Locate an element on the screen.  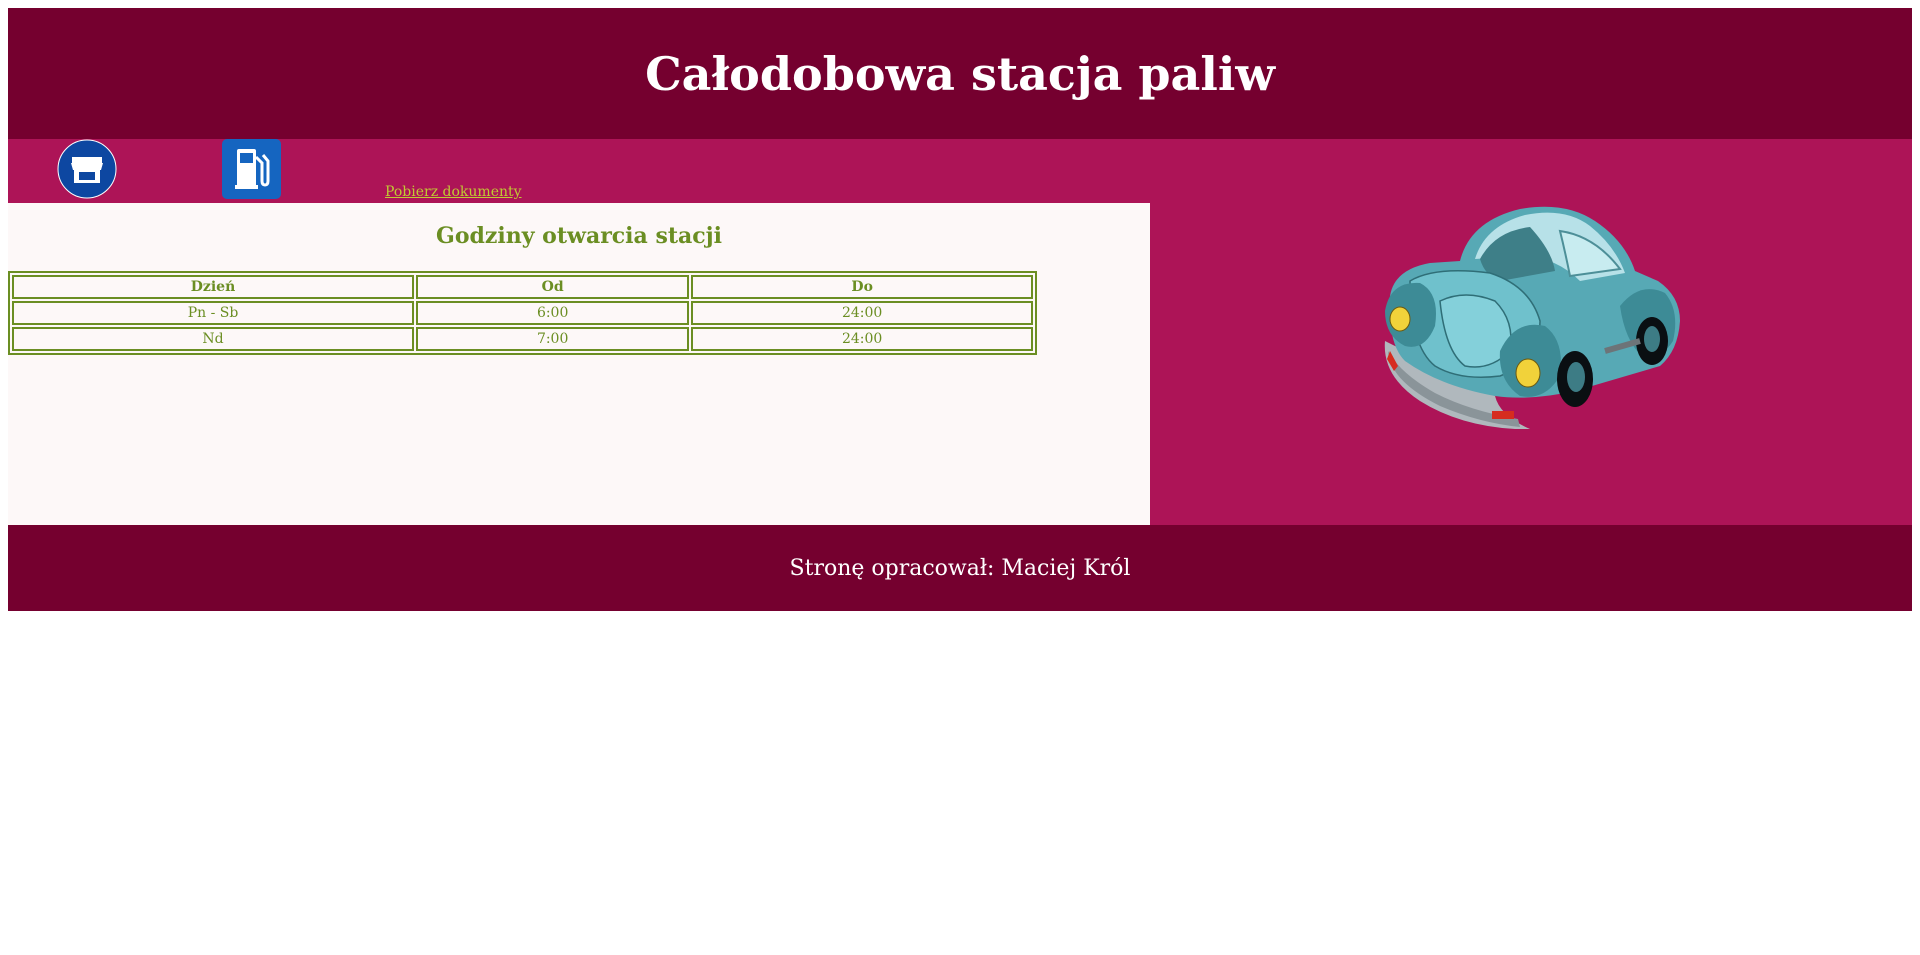
car-image-panel is located at coordinates (1531, 364).